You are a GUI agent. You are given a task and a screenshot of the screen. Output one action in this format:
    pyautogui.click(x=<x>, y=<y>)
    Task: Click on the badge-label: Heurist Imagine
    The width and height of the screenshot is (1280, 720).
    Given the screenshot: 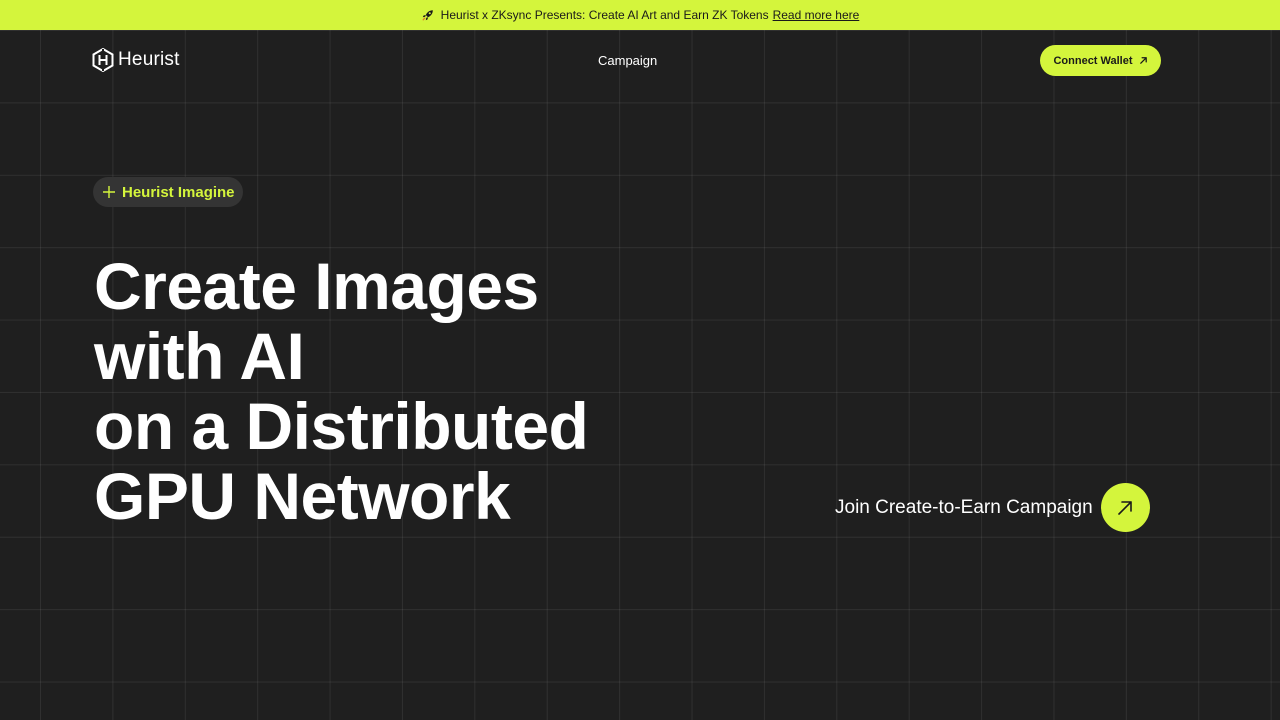 What is the action you would take?
    pyautogui.click(x=178, y=192)
    